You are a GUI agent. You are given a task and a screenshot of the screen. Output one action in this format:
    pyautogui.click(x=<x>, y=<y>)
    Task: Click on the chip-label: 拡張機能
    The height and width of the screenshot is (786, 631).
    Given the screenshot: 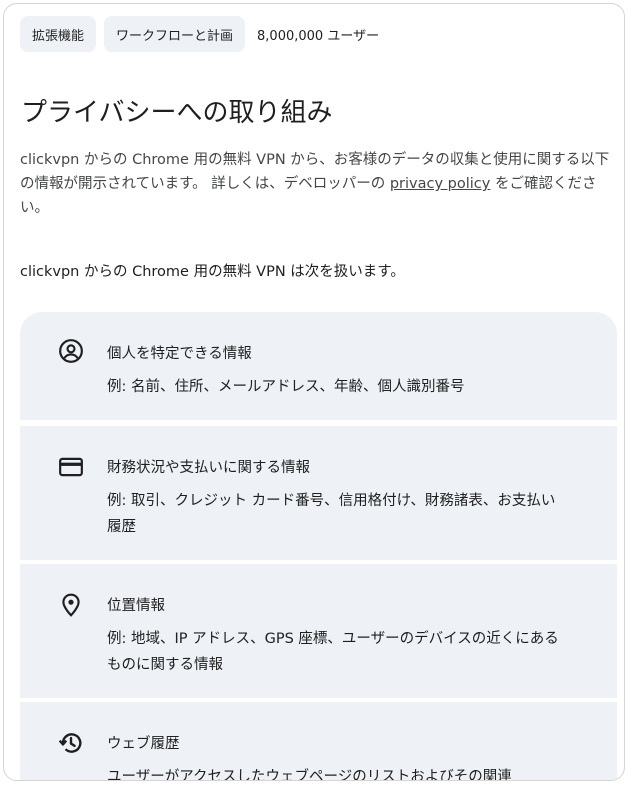 What is the action you would take?
    pyautogui.click(x=58, y=36)
    